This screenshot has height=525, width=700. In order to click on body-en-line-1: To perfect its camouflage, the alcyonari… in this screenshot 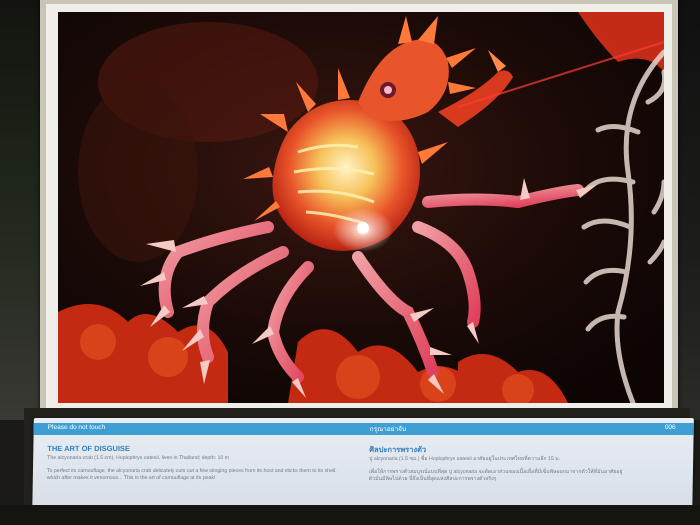, I will do `click(191, 471)`.